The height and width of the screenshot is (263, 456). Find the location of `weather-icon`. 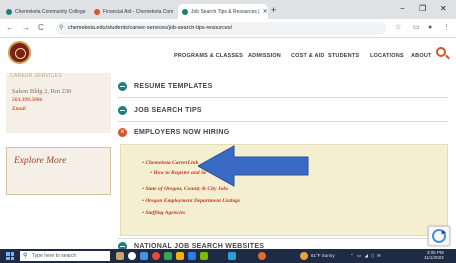

weather-icon is located at coordinates (304, 256).